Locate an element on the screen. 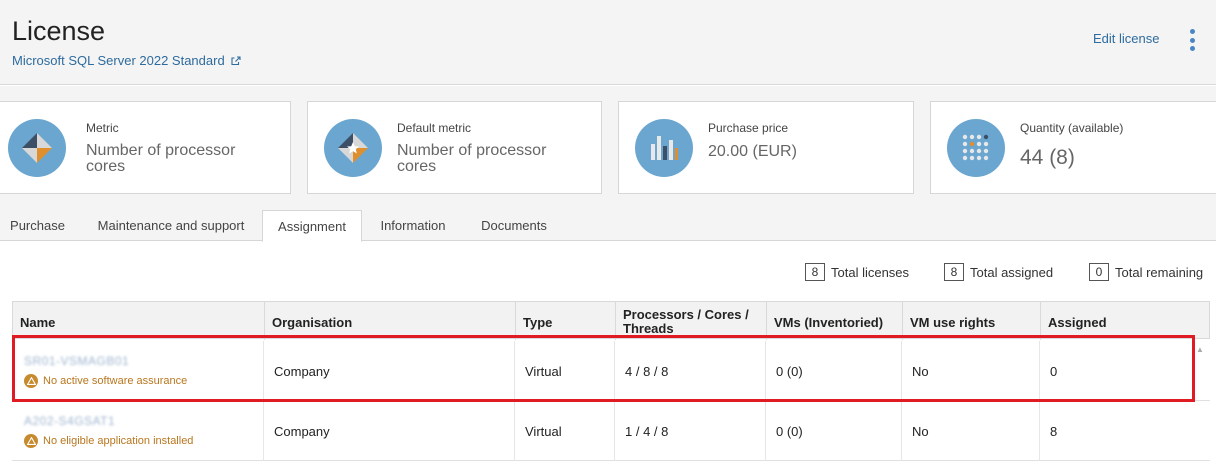  total-assigned-label: Total assigned is located at coordinates (1012, 272).